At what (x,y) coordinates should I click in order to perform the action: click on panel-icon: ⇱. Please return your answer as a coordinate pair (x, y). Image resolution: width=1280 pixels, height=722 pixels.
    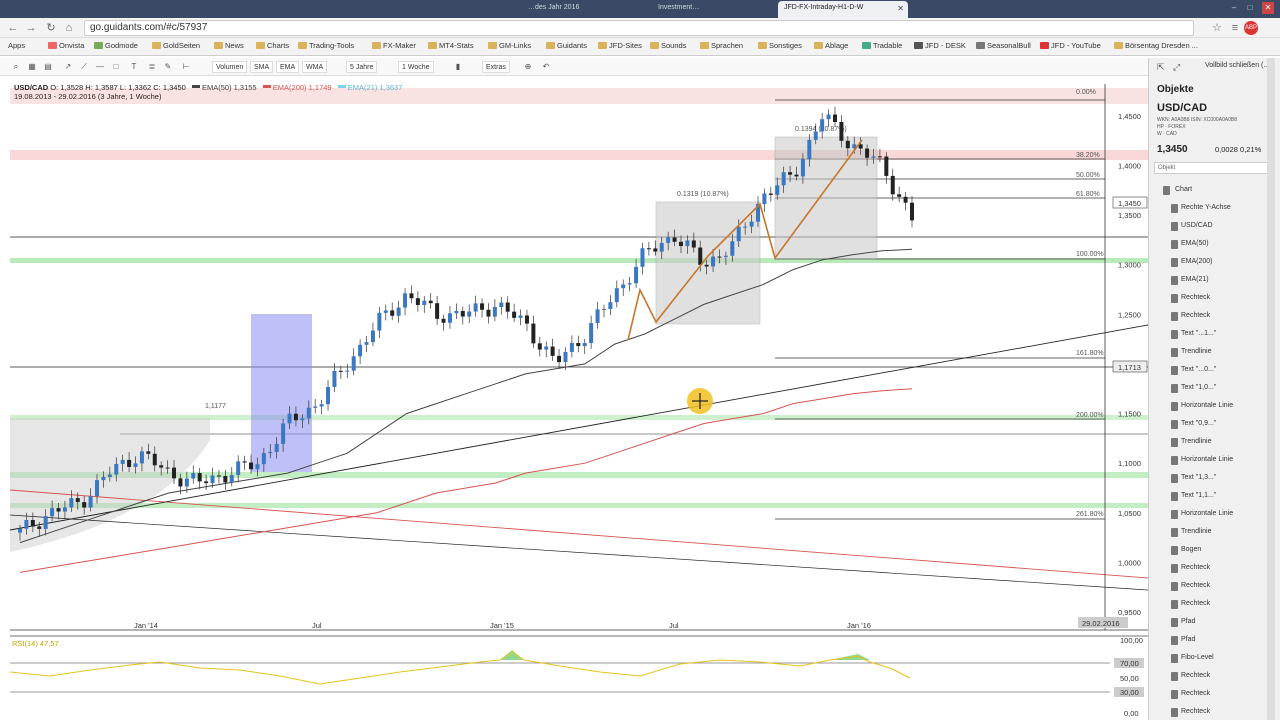
    Looking at the image, I should click on (1163, 68).